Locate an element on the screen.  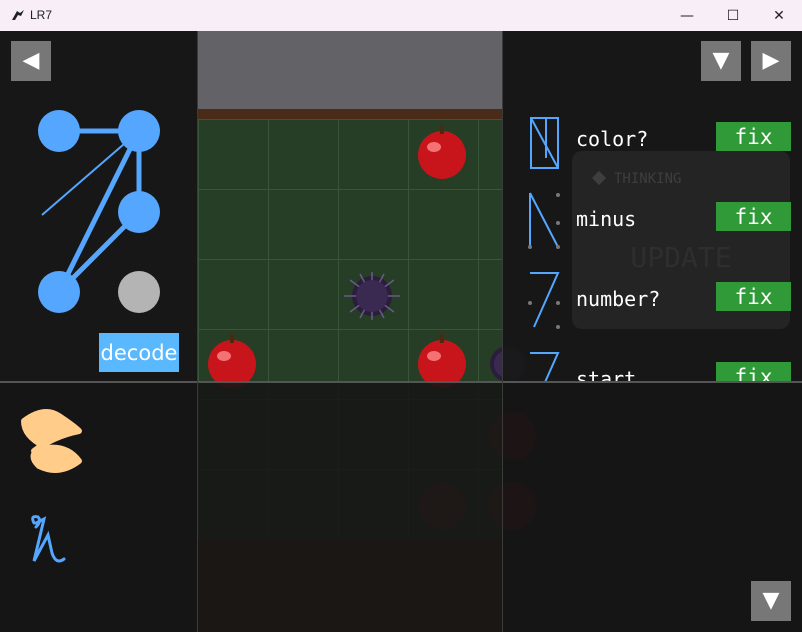
minimize-button: — is located at coordinates (687, 15).